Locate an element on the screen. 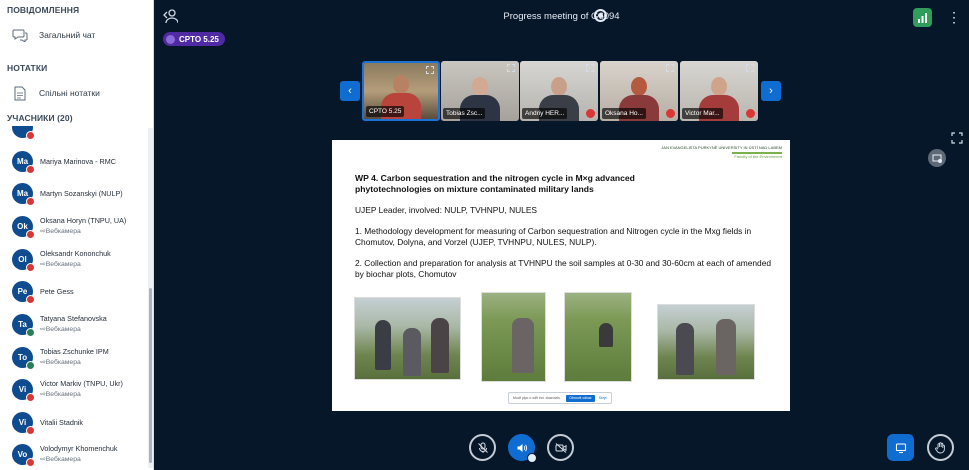 This screenshot has height=470, width=969. microphone-off-icon is located at coordinates (482, 447).